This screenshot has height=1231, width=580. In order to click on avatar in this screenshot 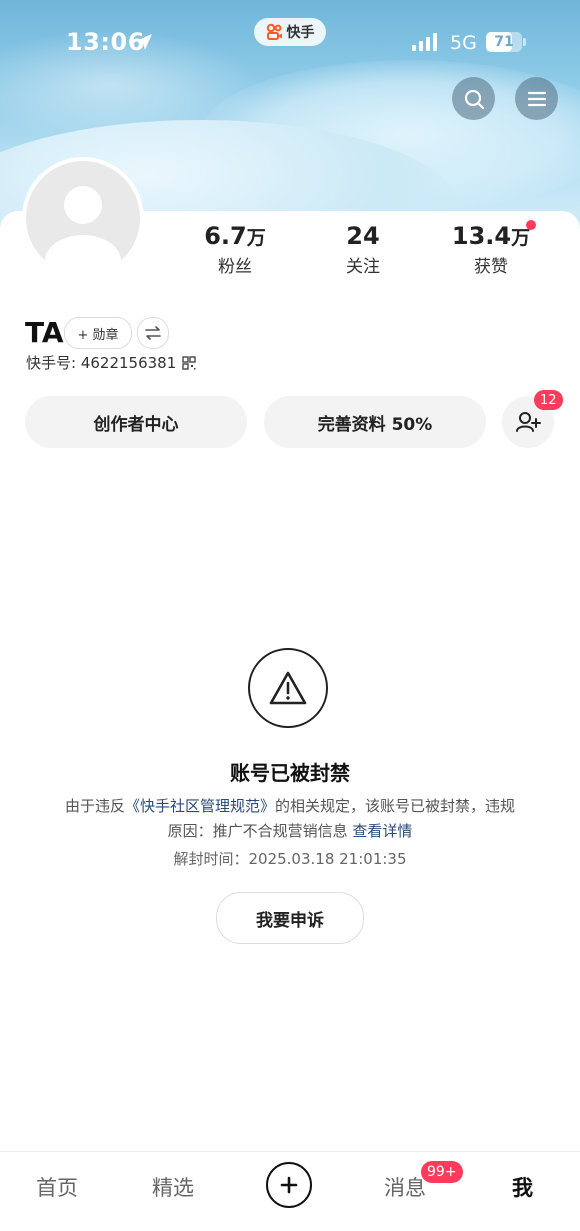, I will do `click(83, 218)`.